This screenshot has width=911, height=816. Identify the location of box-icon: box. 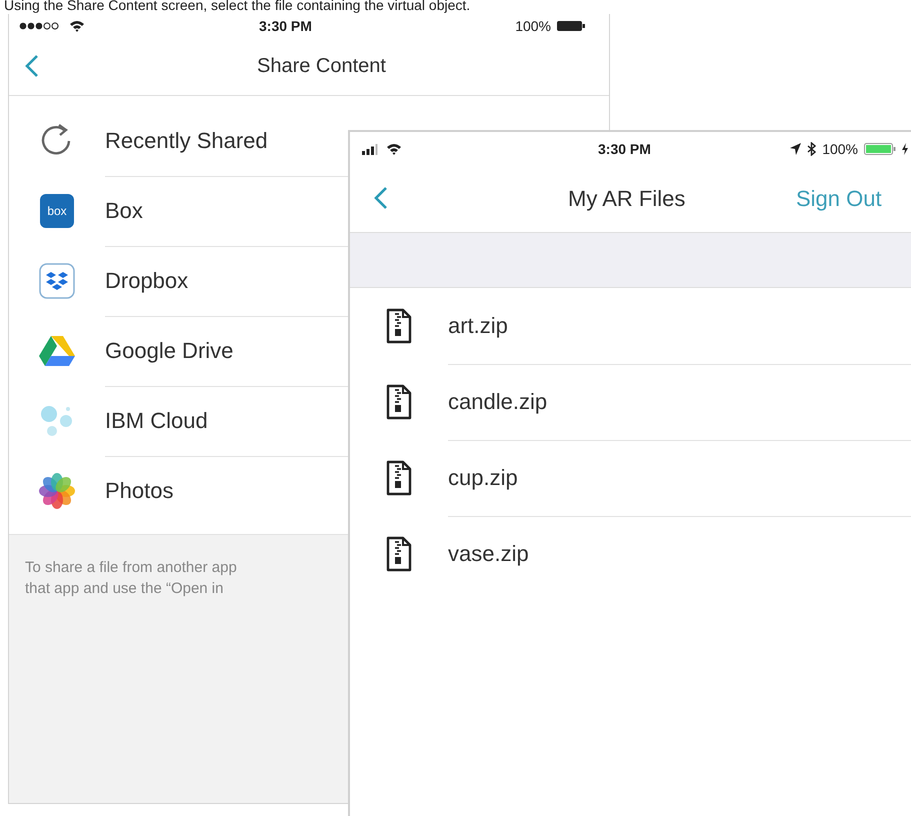
(57, 211).